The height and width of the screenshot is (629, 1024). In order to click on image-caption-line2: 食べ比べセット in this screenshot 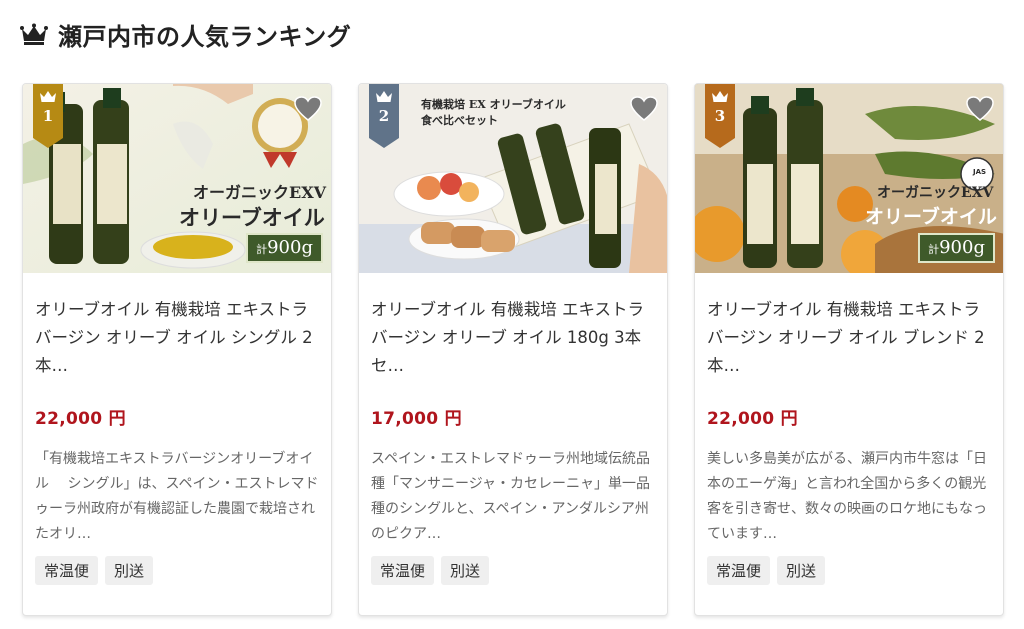, I will do `click(459, 120)`.